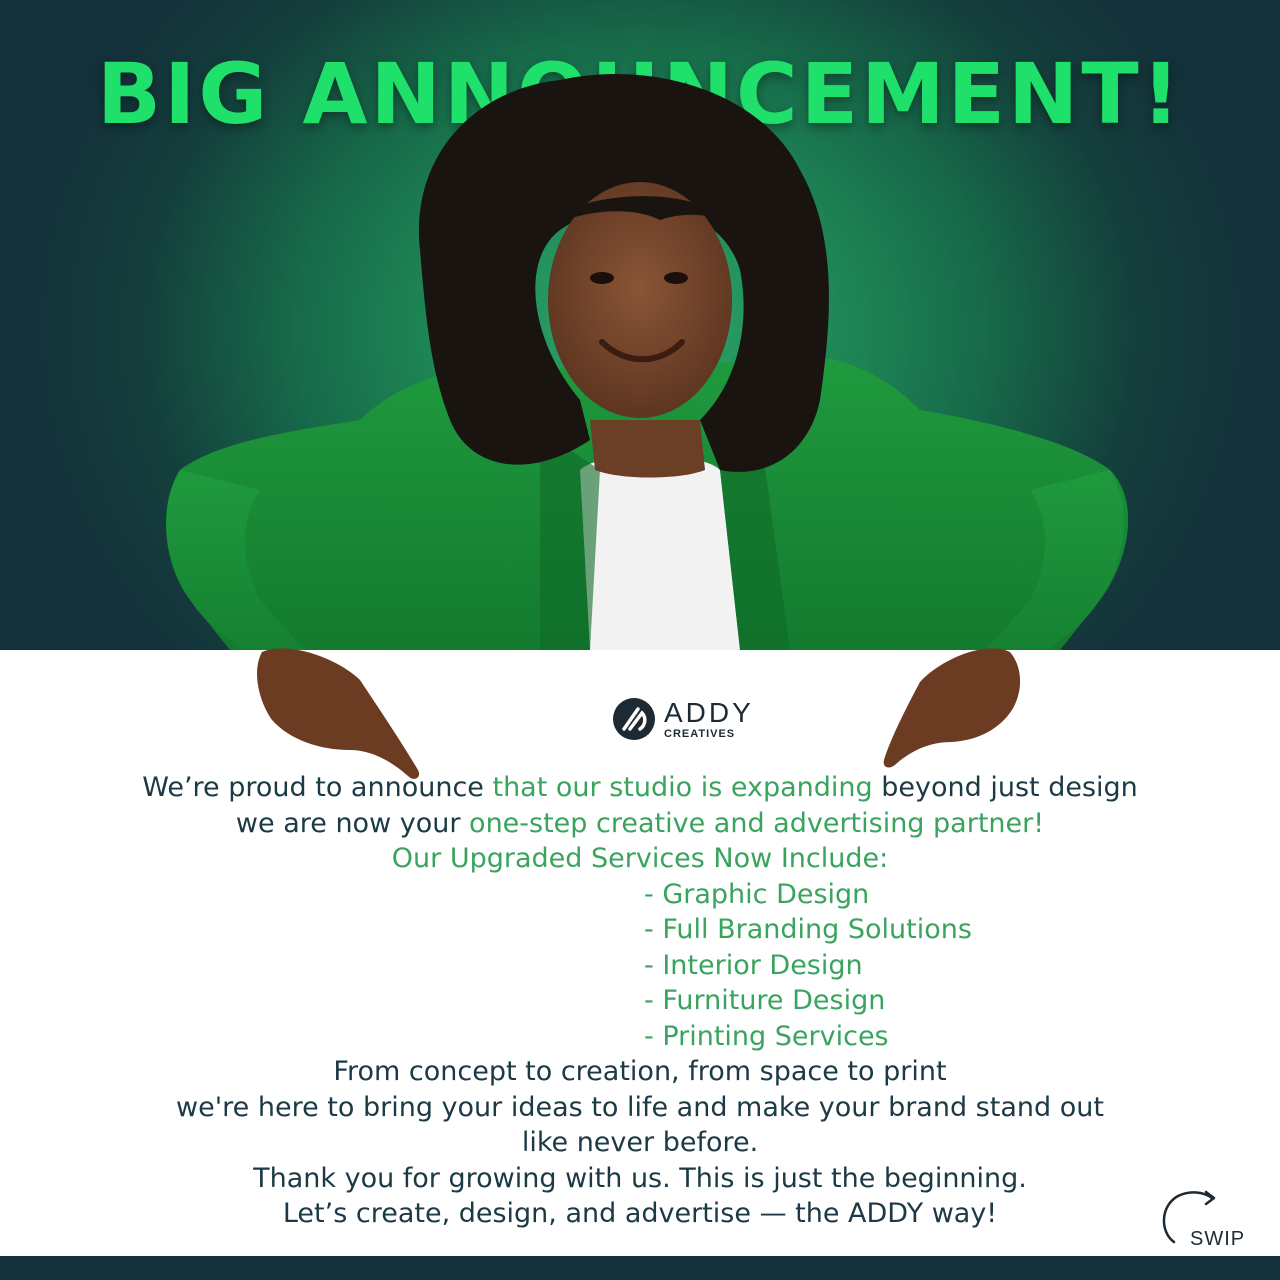 The width and height of the screenshot is (1280, 1280). I want to click on closing-line-3: like never before., so click(640, 1142).